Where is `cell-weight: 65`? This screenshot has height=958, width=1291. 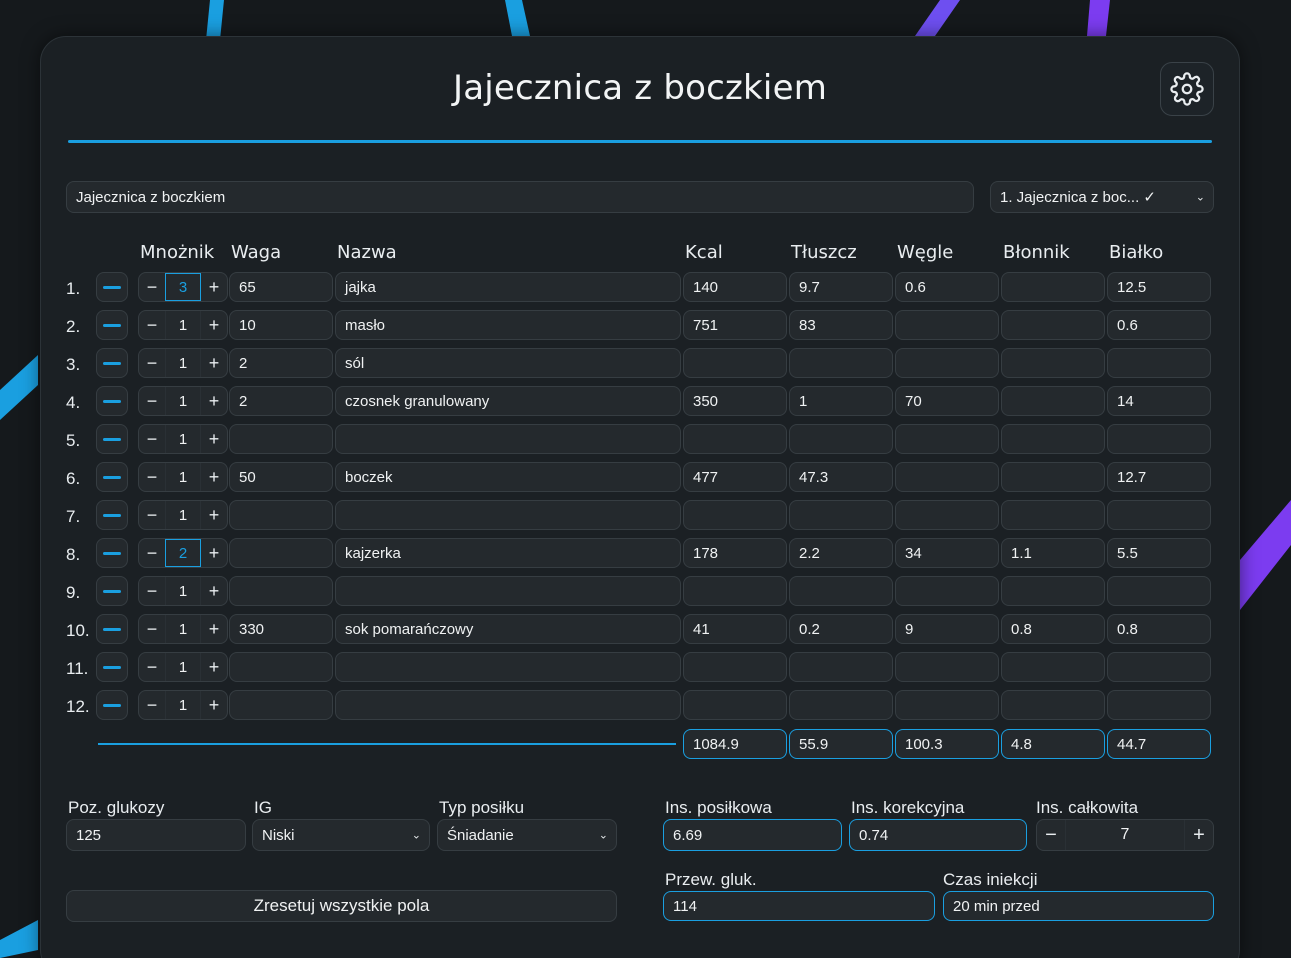
cell-weight: 65 is located at coordinates (281, 287).